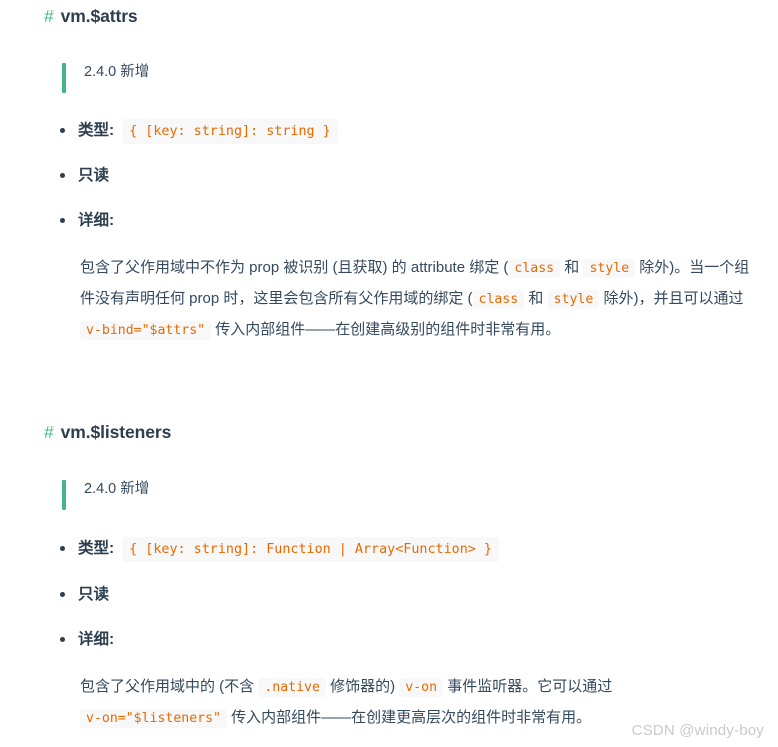 Image resolution: width=778 pixels, height=747 pixels. I want to click on version-callout-vm-attrs: 2.4.0 新增, so click(106, 77).